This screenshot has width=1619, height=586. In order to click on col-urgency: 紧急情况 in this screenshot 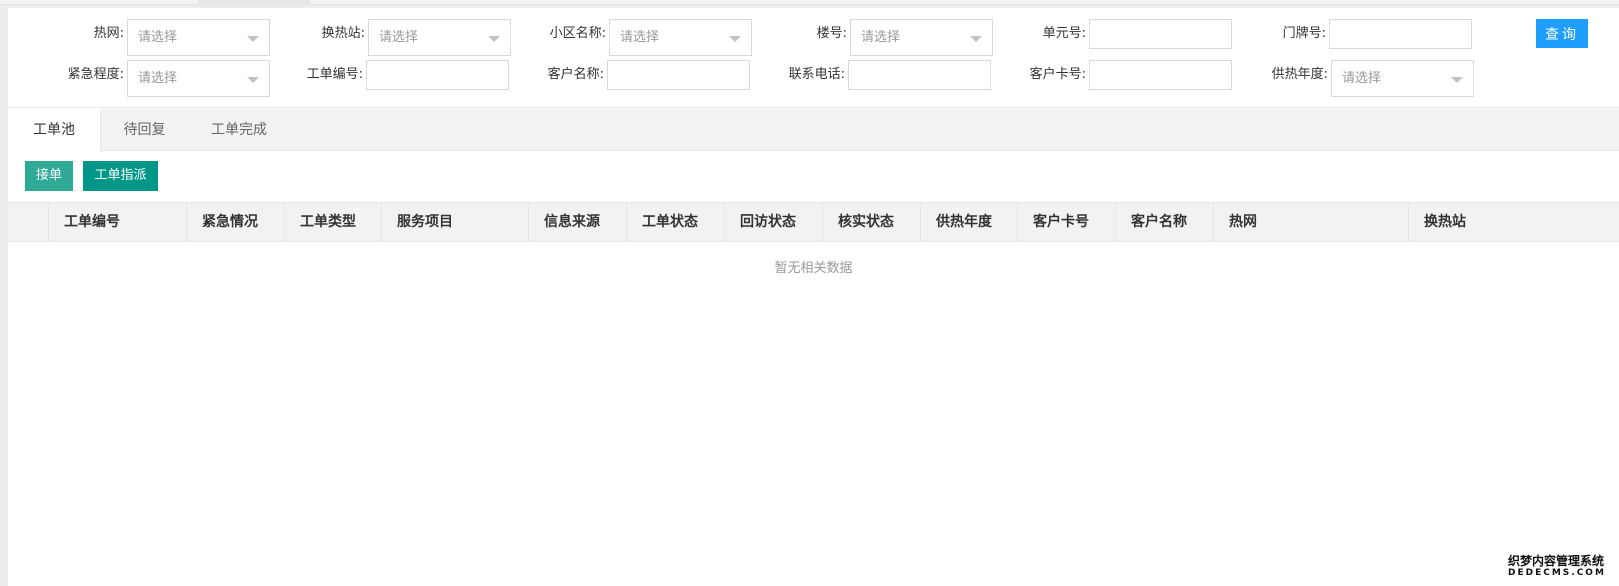, I will do `click(235, 222)`.